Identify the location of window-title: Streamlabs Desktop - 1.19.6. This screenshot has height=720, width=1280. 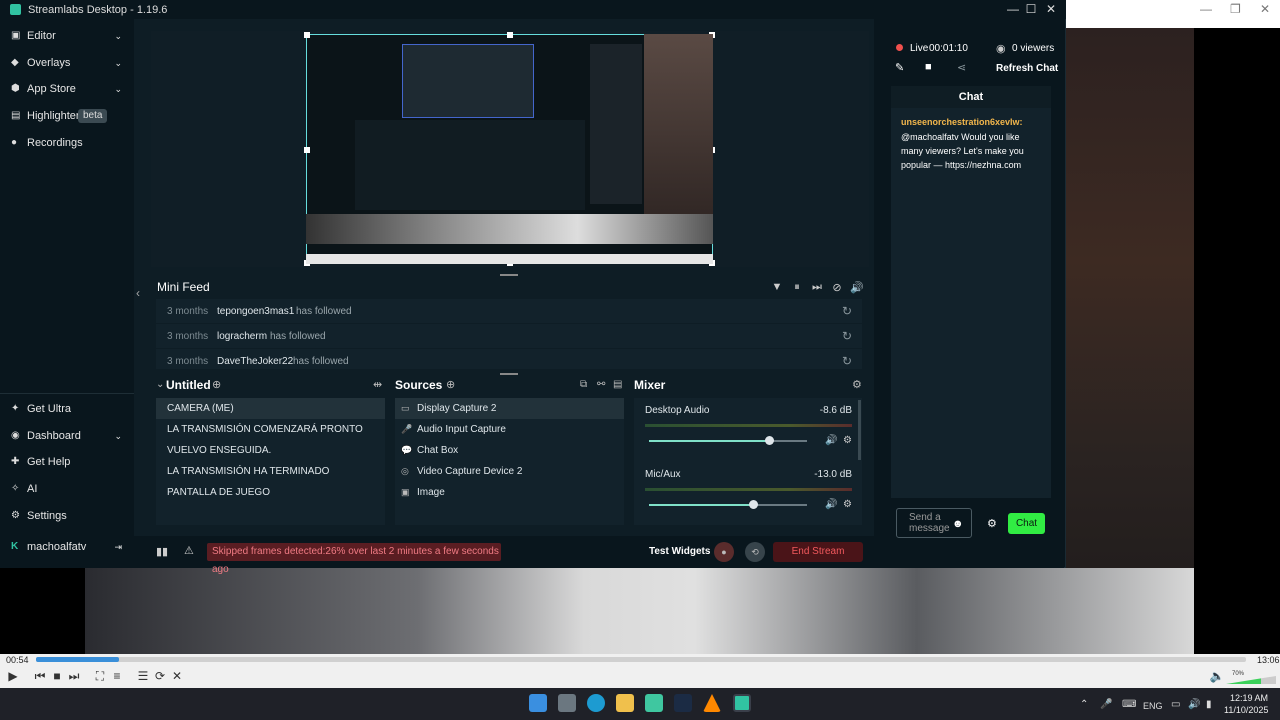
(98, 10).